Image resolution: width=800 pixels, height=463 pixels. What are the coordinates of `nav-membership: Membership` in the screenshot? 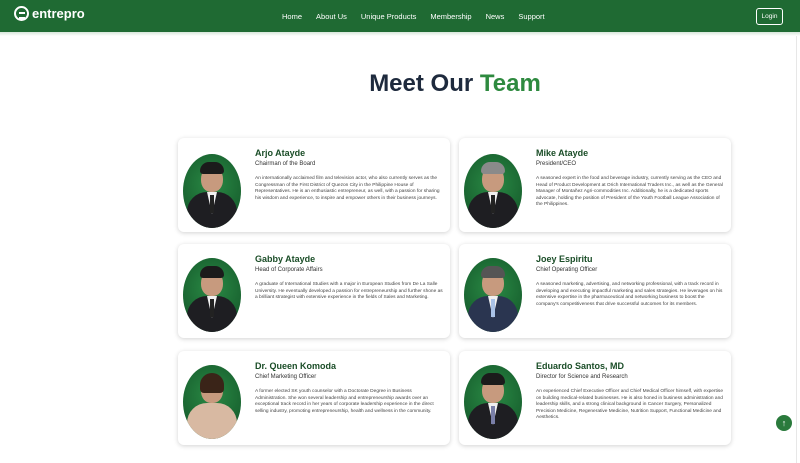 It's located at (450, 16).